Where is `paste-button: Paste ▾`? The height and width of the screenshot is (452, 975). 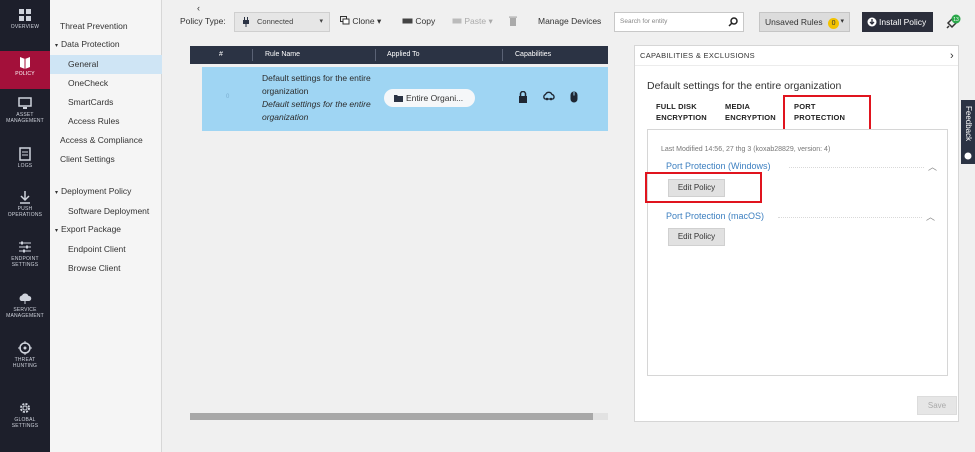 paste-button: Paste ▾ is located at coordinates (472, 21).